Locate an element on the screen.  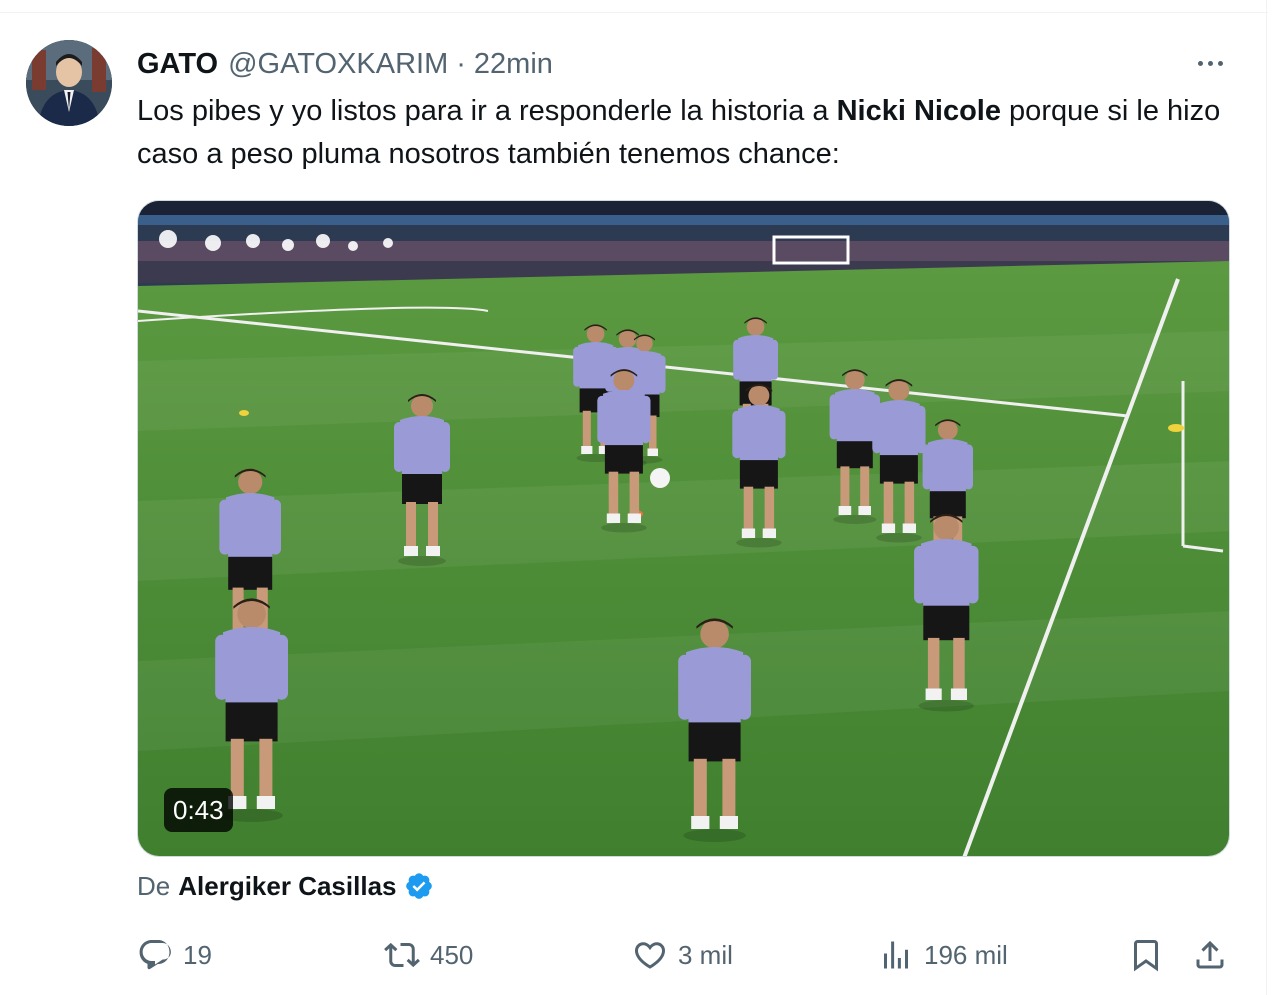
retweet-count: 450 is located at coordinates (452, 954).